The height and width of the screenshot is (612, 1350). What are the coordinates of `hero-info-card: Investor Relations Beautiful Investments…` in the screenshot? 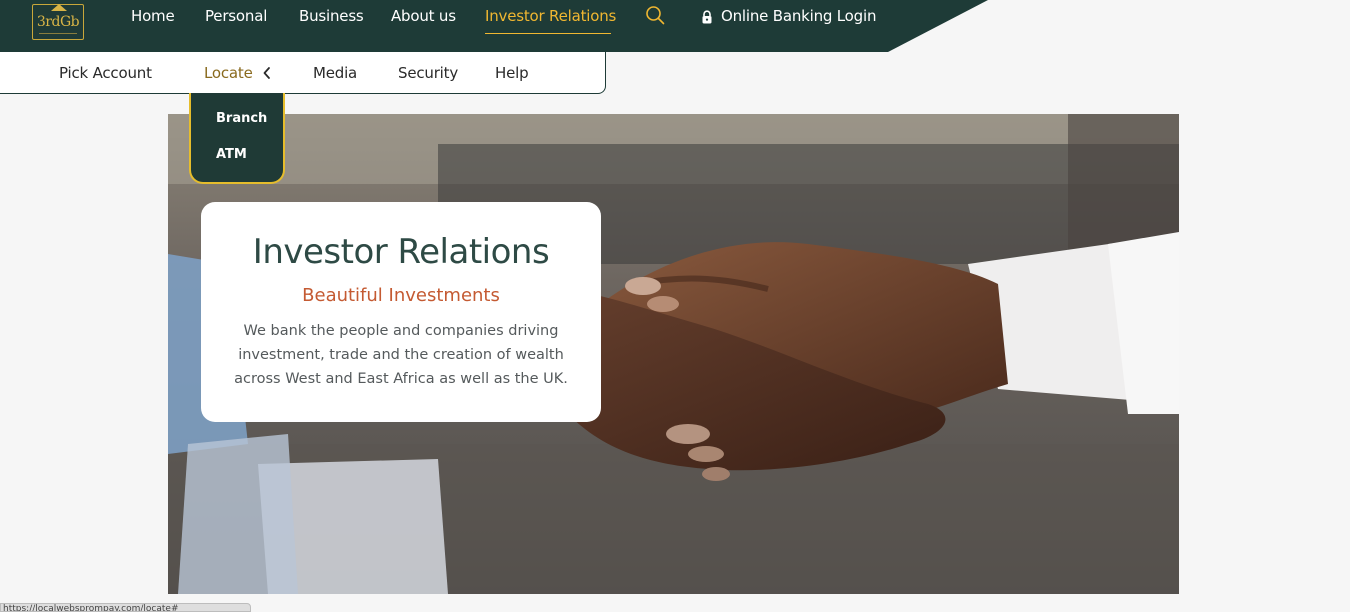 It's located at (401, 312).